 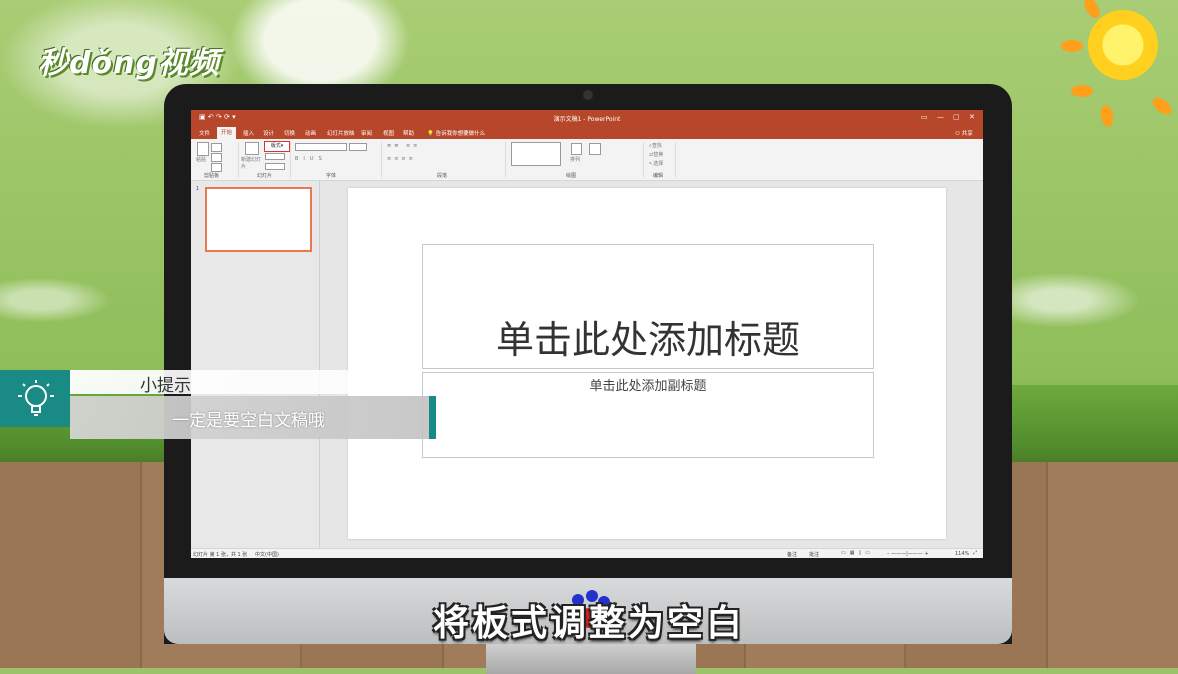 What do you see at coordinates (814, 554) in the screenshot?
I see `comments-button: 批注` at bounding box center [814, 554].